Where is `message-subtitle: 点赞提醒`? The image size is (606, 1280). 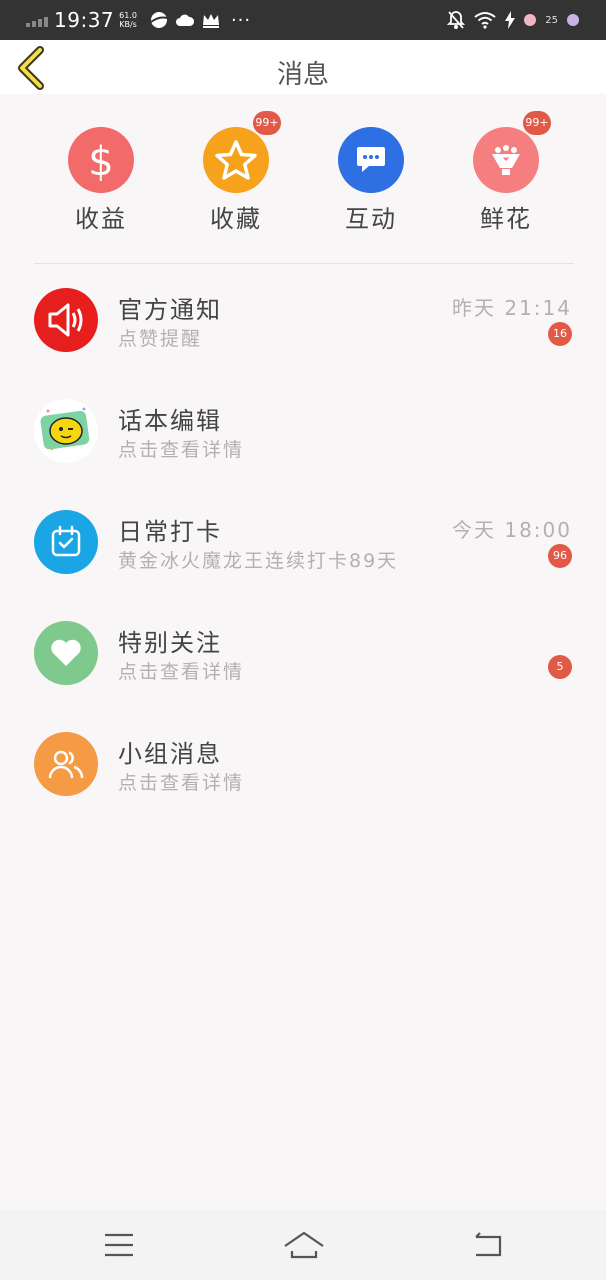 message-subtitle: 点赞提醒 is located at coordinates (160, 339).